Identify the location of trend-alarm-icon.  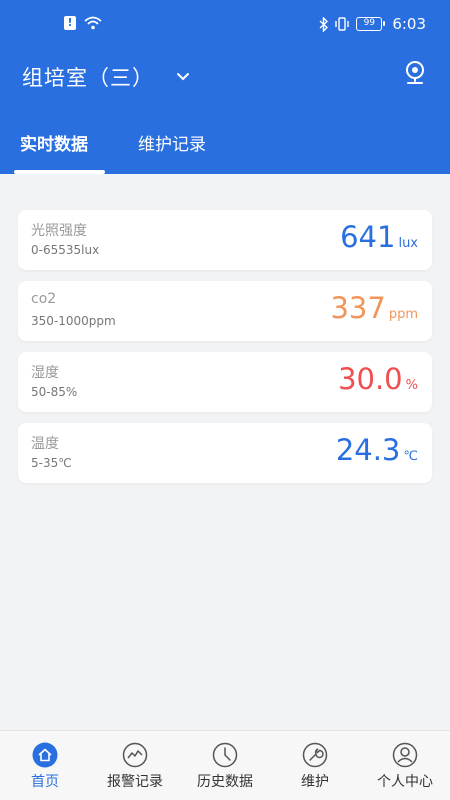
(135, 755).